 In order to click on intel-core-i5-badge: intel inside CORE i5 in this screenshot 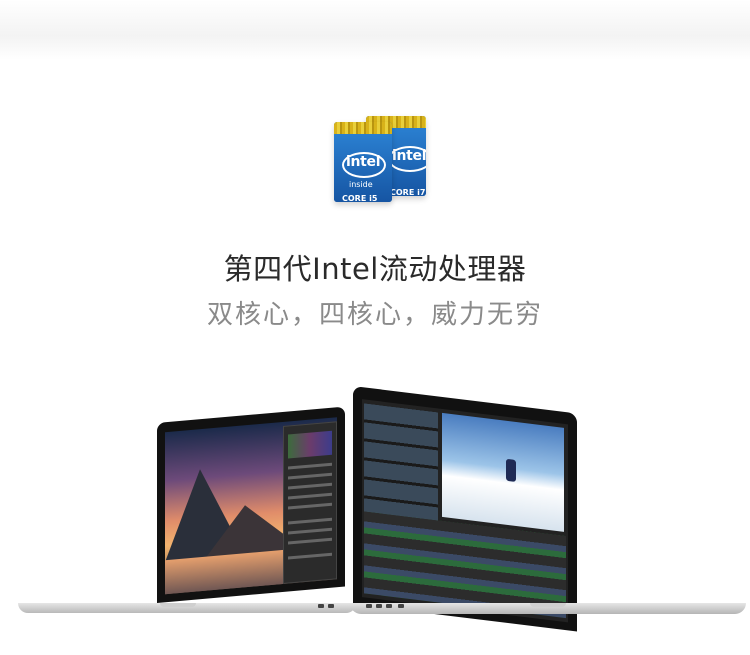, I will do `click(363, 162)`.